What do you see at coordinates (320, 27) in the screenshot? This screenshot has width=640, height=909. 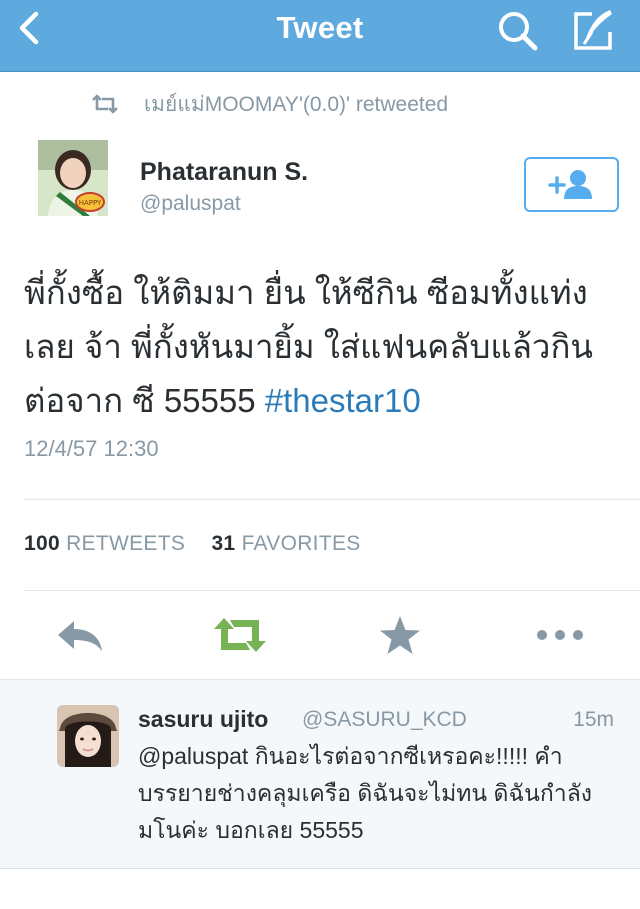 I see `page-title: Tweet` at bounding box center [320, 27].